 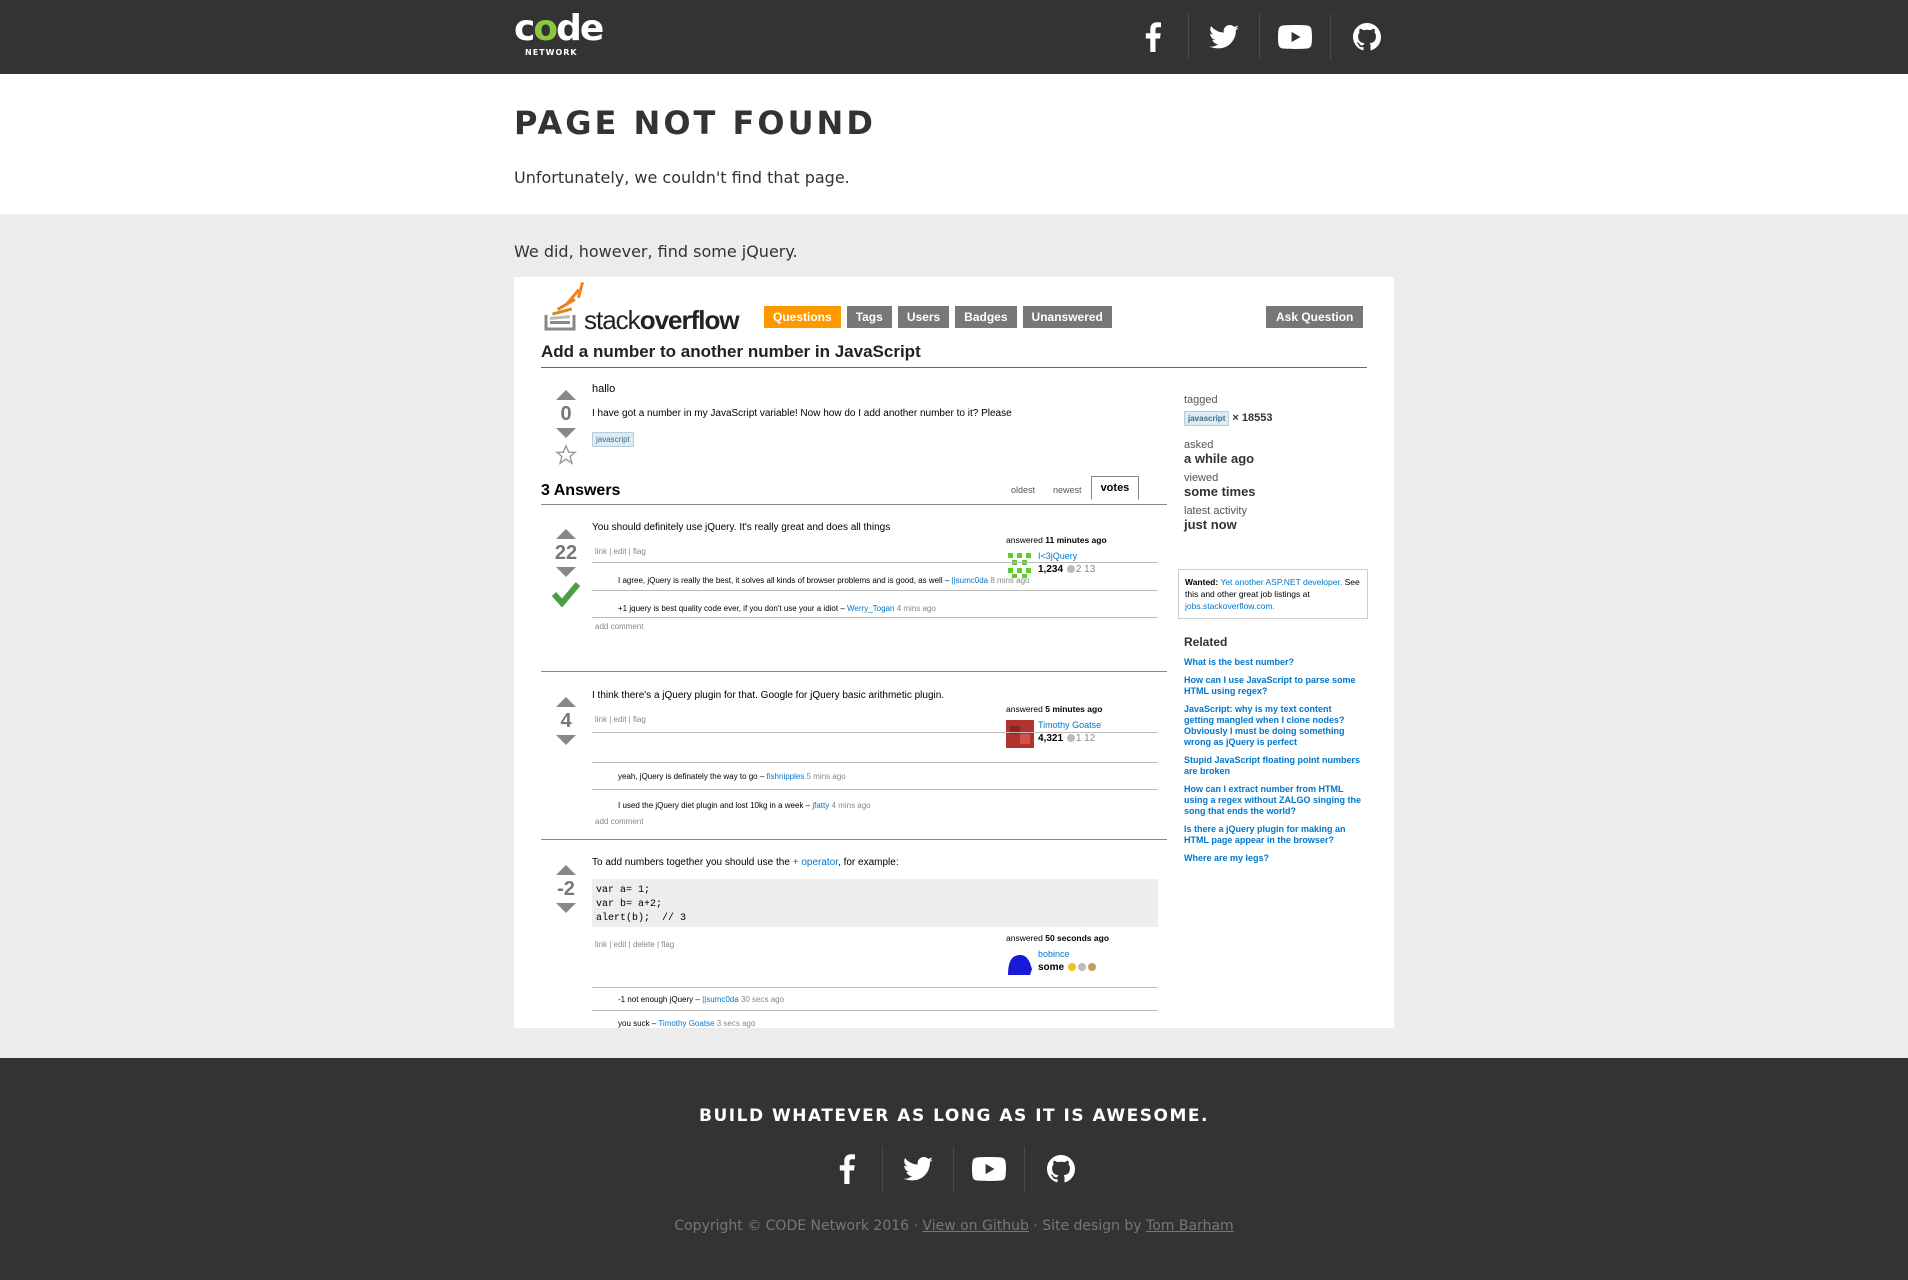 I want to click on tag-count: × 18553, so click(x=1252, y=418).